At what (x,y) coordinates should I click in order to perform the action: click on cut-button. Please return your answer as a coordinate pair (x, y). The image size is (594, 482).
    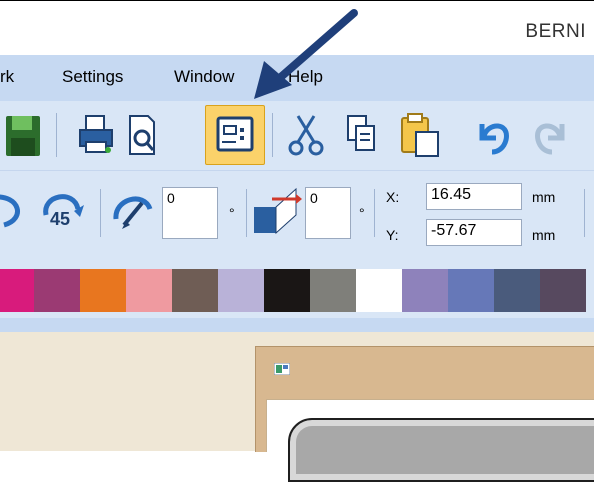
    Looking at the image, I should click on (306, 135).